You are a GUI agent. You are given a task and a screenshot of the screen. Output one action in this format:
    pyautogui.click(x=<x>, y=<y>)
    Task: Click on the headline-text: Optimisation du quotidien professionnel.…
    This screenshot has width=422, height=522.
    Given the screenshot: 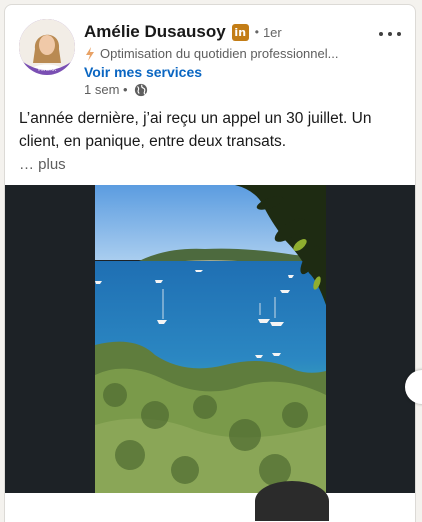 What is the action you would take?
    pyautogui.click(x=219, y=53)
    